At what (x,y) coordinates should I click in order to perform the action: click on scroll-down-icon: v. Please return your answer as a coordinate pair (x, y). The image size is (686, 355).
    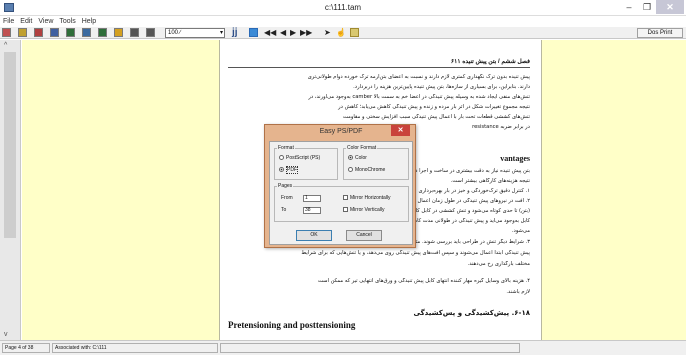
    Looking at the image, I should click on (6, 334).